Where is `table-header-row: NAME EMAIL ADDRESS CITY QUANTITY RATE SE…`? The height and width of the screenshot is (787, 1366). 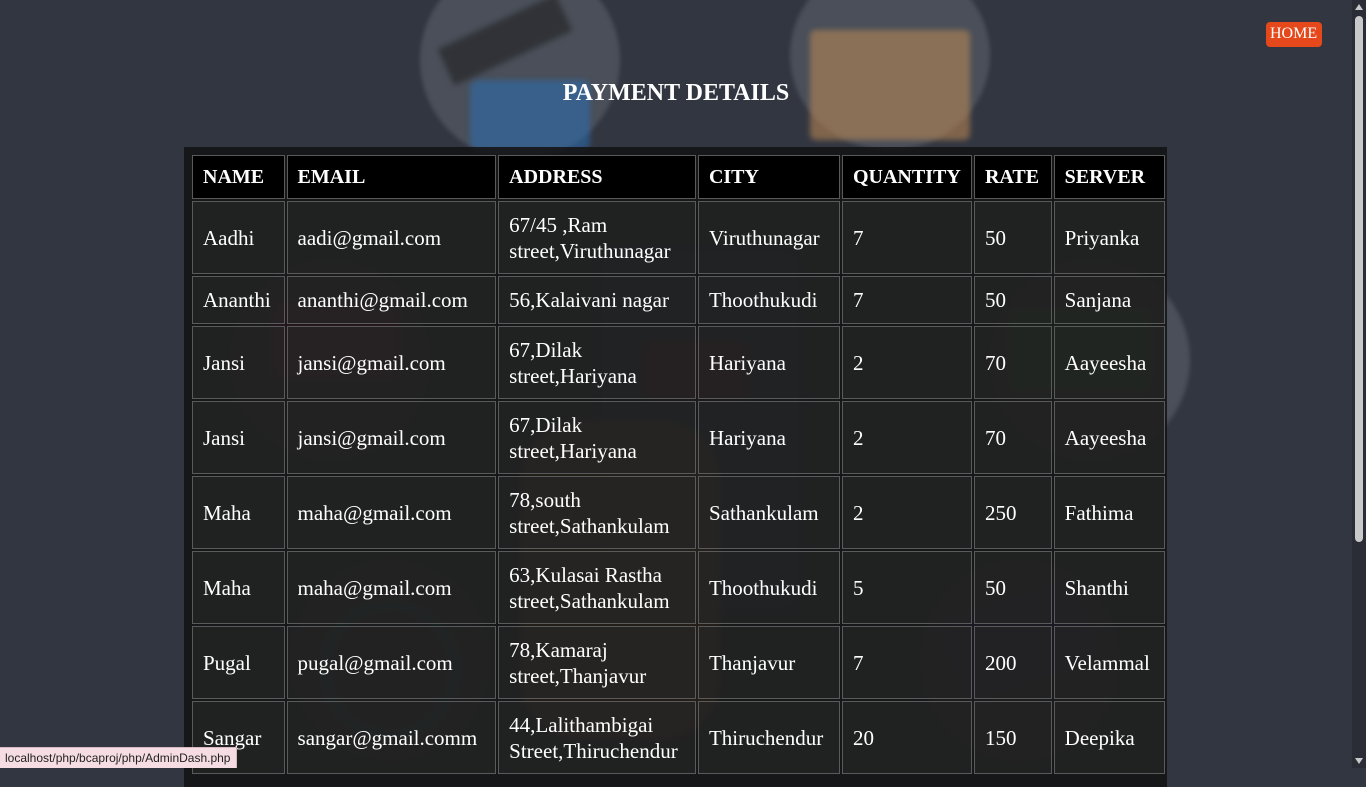
table-header-row: NAME EMAIL ADDRESS CITY QUANTITY RATE SE… is located at coordinates (678, 177).